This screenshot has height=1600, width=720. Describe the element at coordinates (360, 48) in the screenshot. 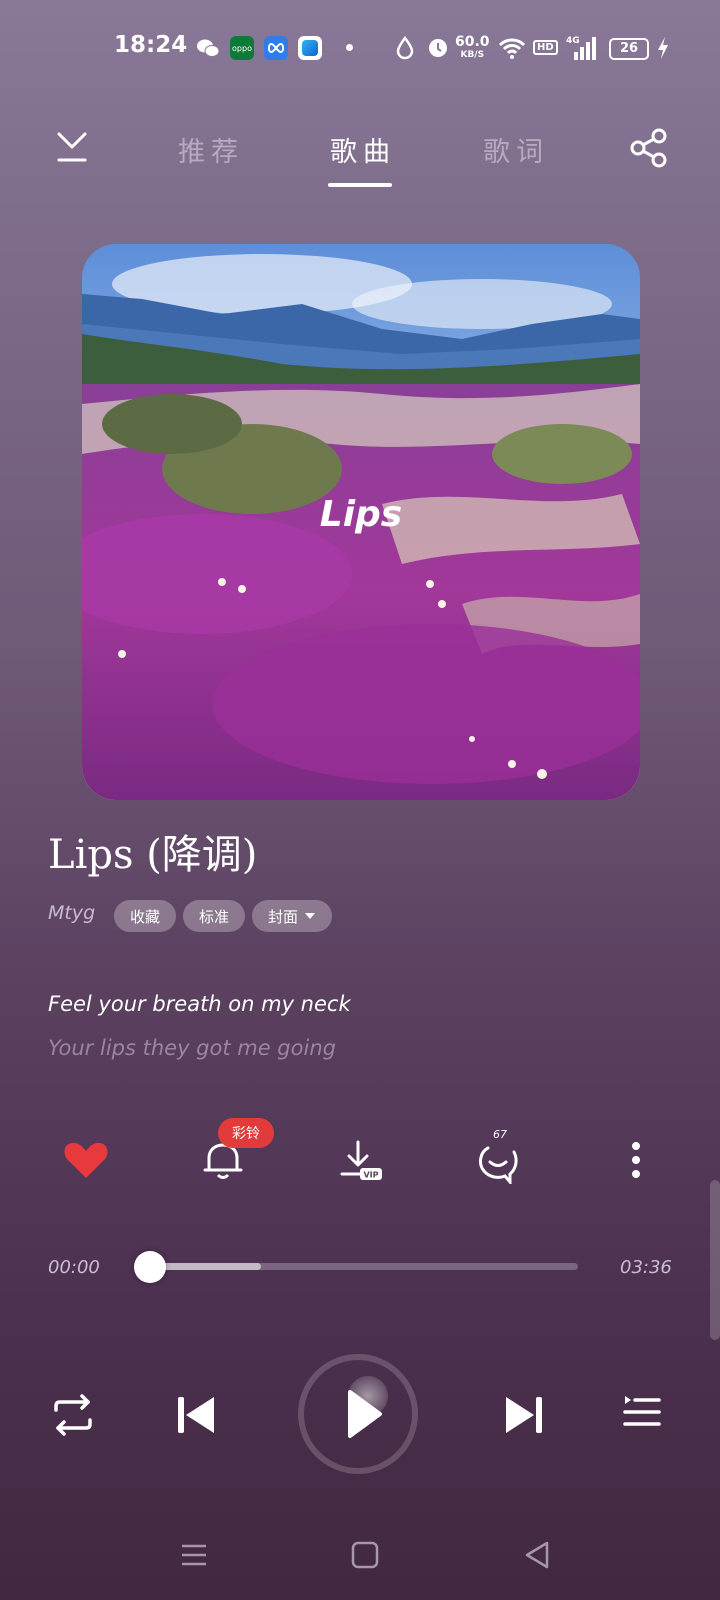

I see `status-bar: 18:24 oppo 60.0 KB/S HD 4G 26` at that location.